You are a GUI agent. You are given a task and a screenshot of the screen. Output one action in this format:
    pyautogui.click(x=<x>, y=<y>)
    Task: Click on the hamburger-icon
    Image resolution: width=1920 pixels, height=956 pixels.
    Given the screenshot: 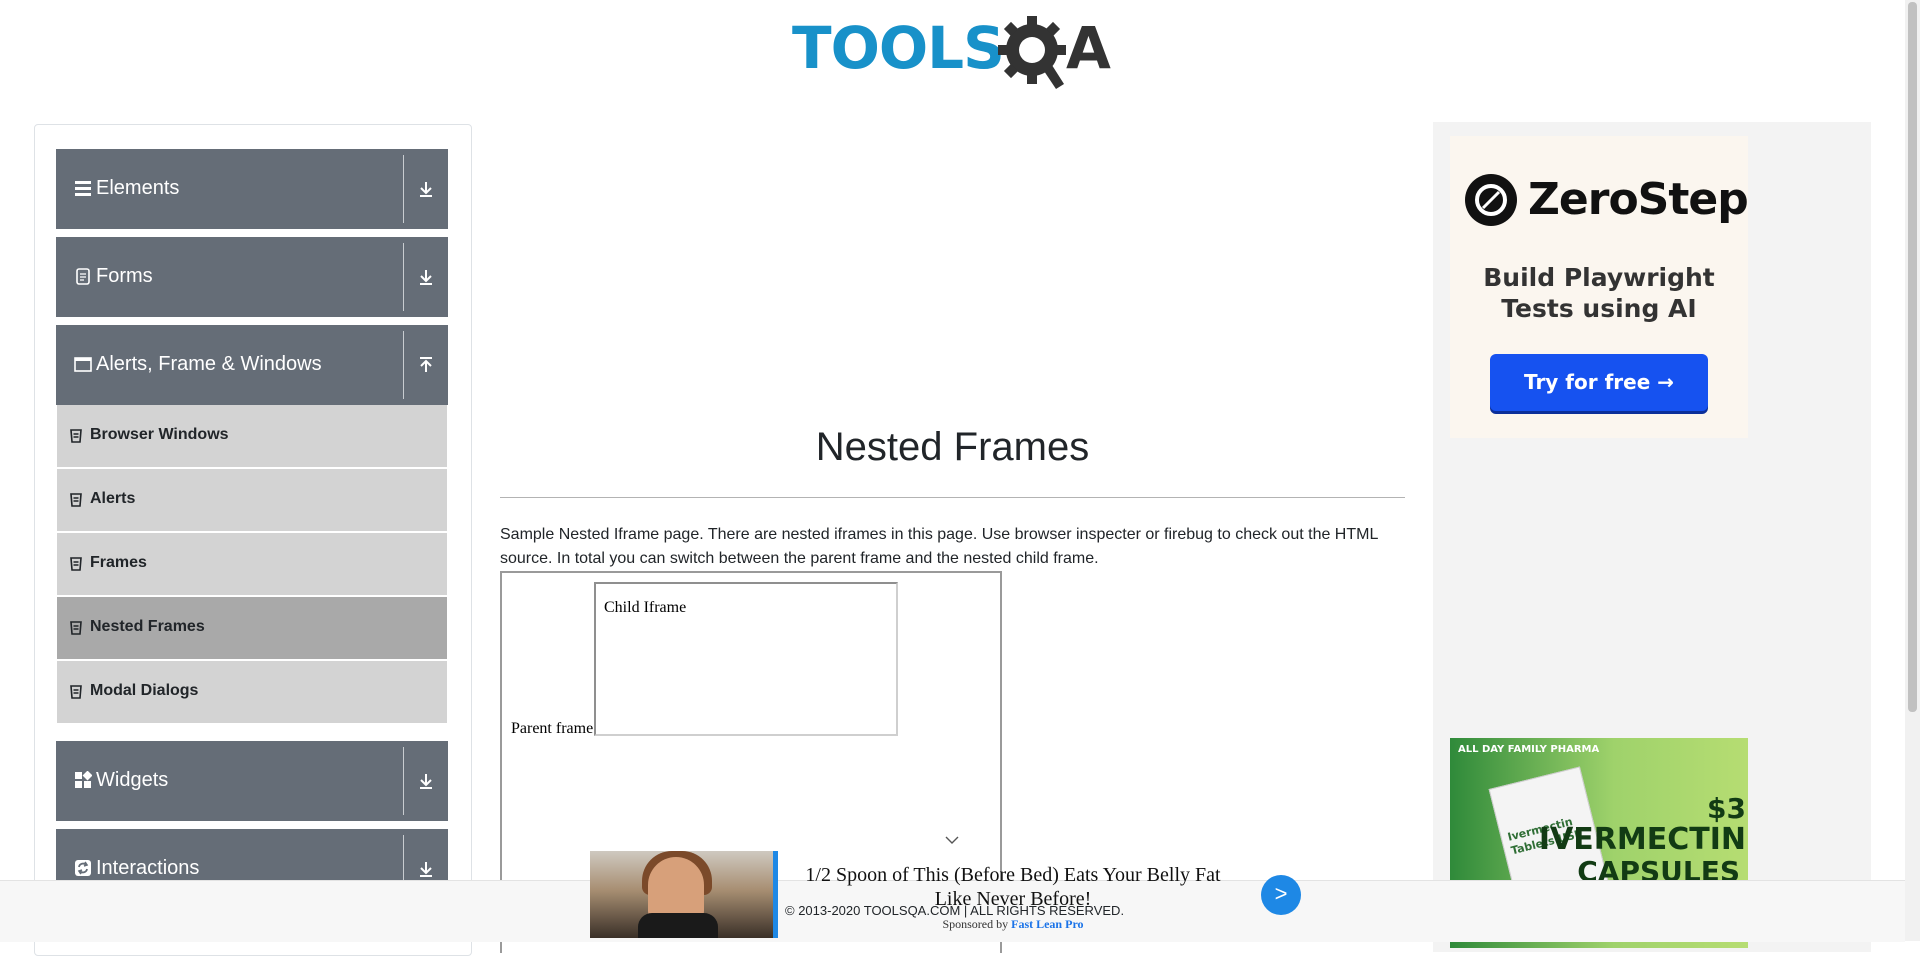 What is the action you would take?
    pyautogui.click(x=83, y=188)
    